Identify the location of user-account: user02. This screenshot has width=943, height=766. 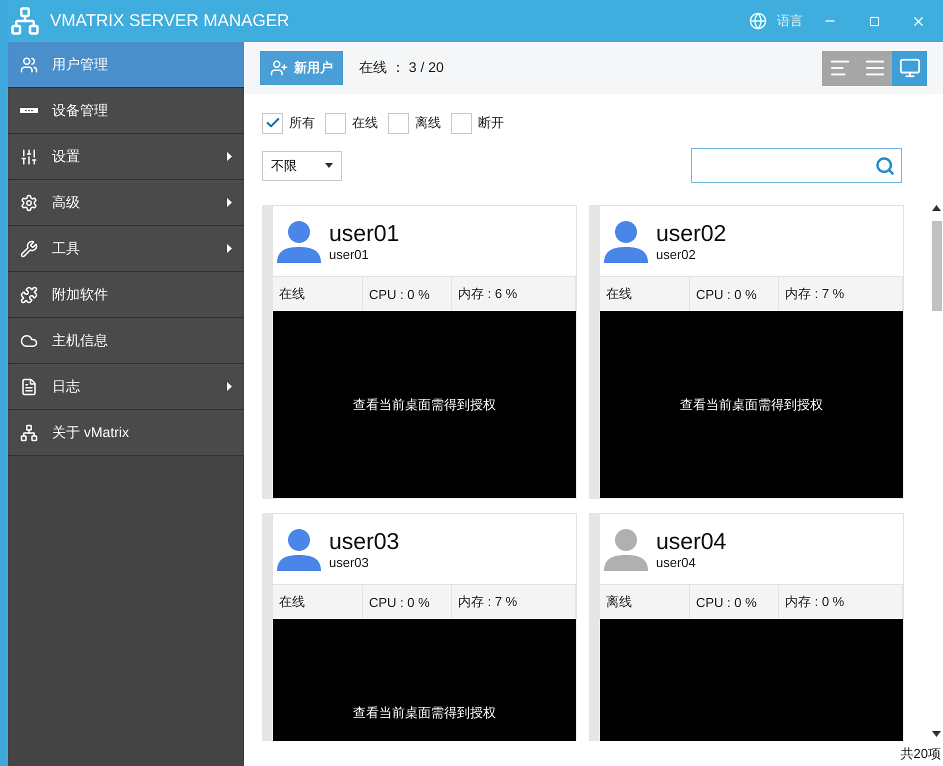
(676, 254).